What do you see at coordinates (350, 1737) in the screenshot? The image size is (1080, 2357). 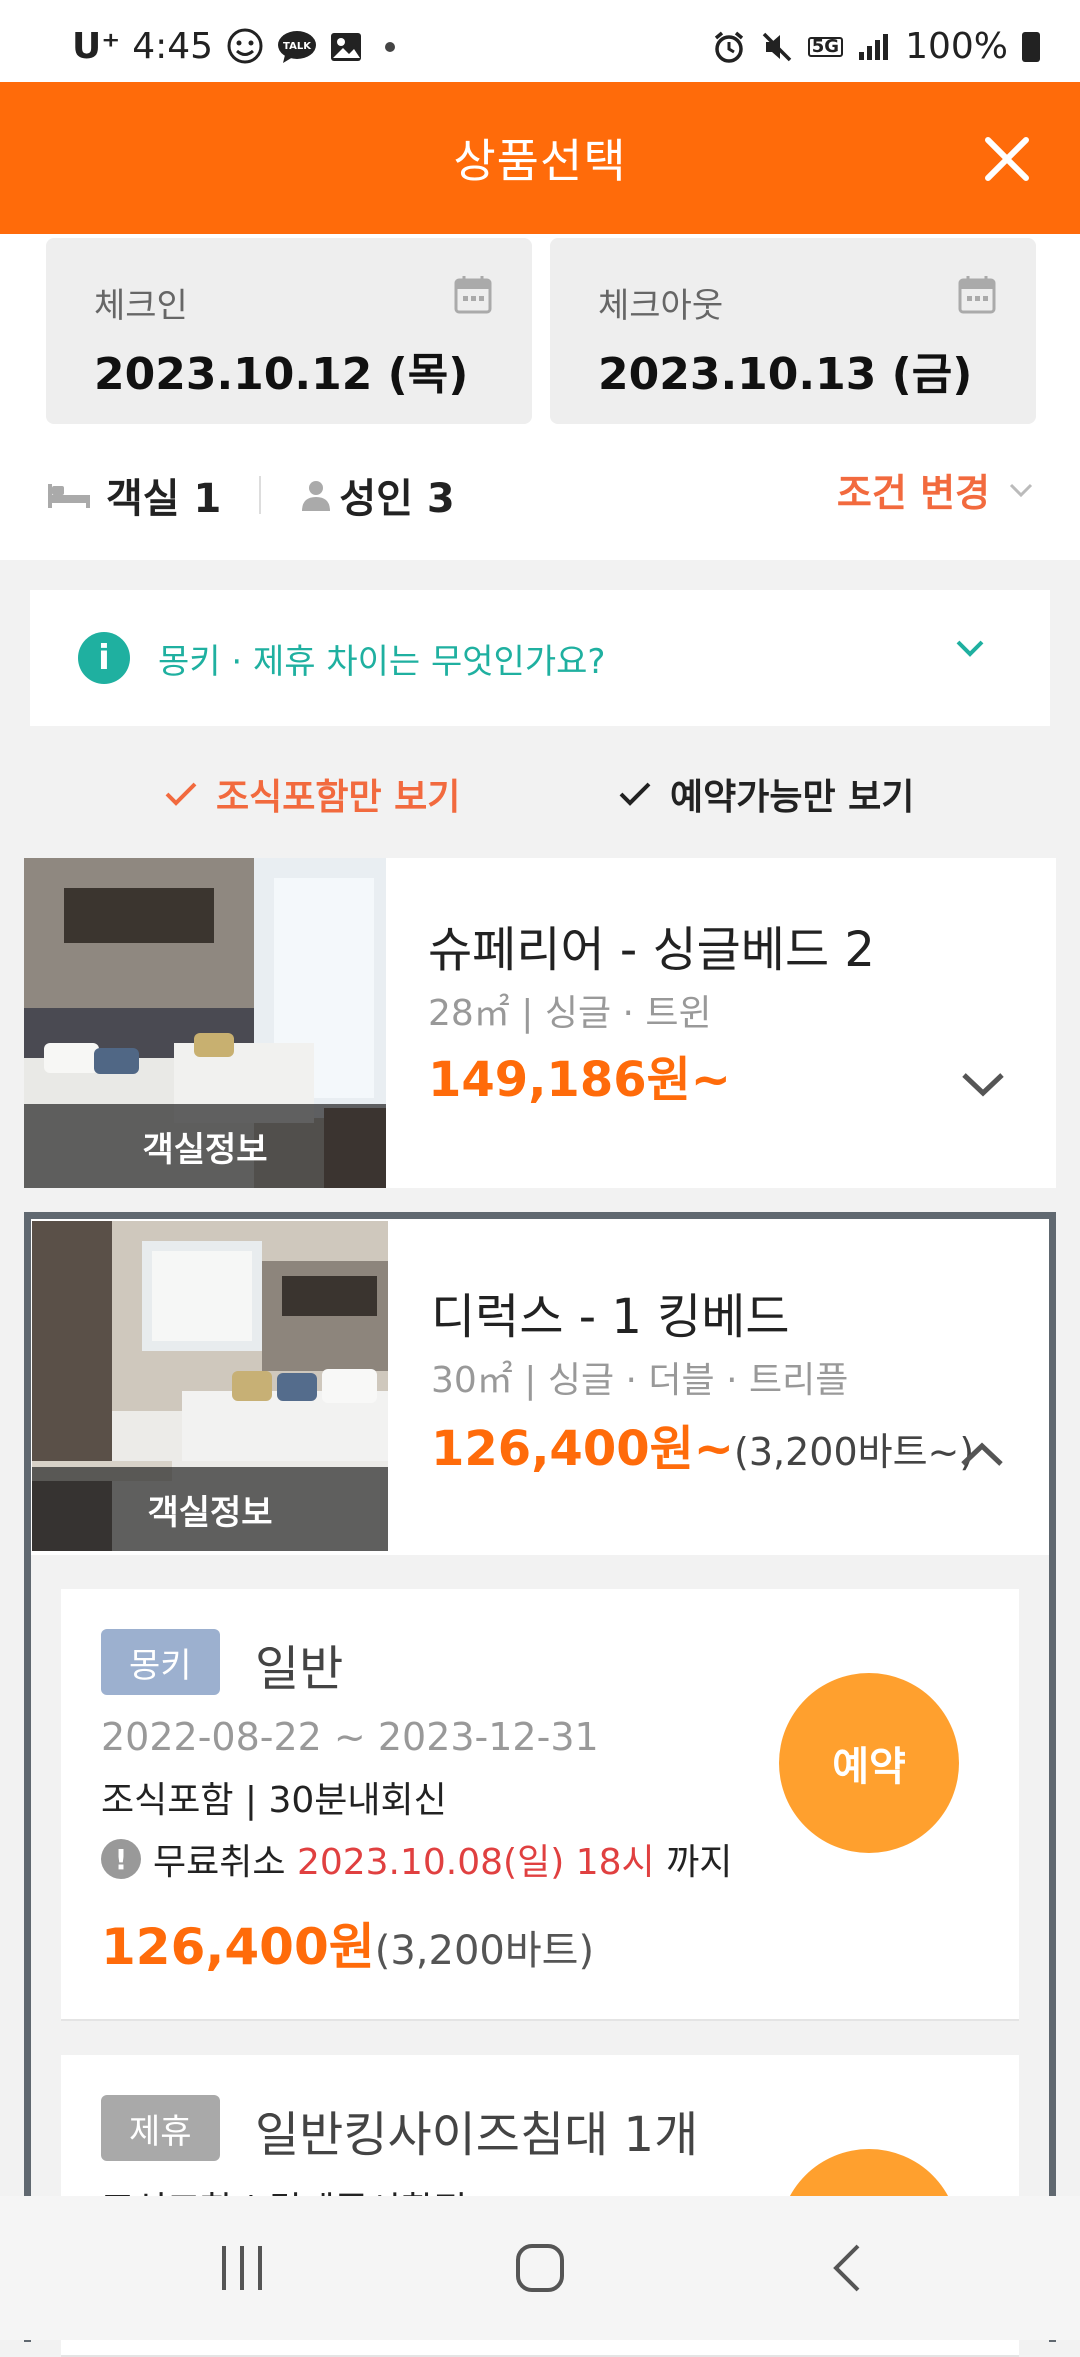 I see `plan-period: 2022-08-22 ~ 2023-12-31` at bounding box center [350, 1737].